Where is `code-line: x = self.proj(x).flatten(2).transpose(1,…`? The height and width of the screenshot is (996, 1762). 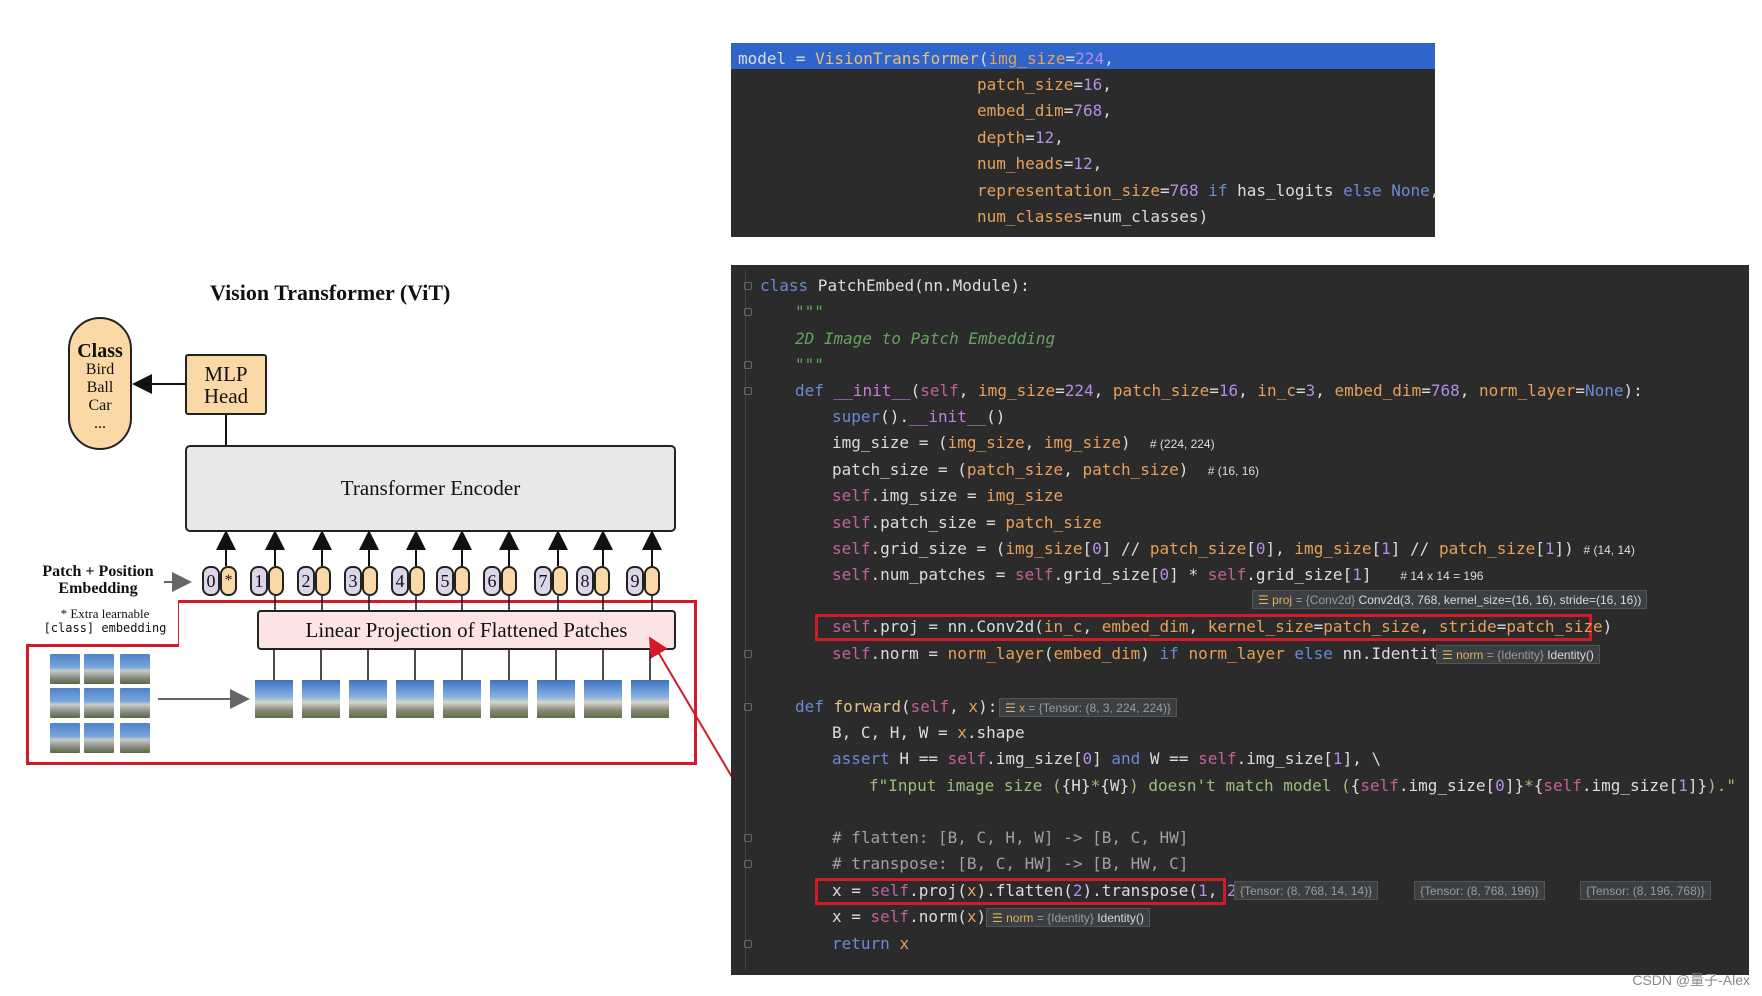
code-line: x = self.proj(x).flatten(2).transpose(1,… is located at coordinates (1039, 890).